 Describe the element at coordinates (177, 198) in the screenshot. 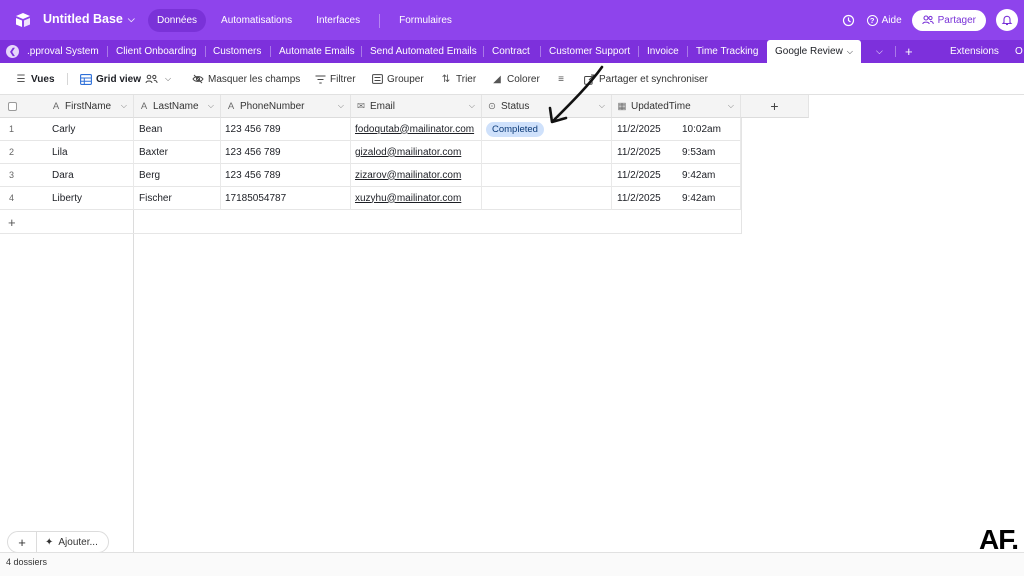

I see `cell-lastname: Fischer` at that location.